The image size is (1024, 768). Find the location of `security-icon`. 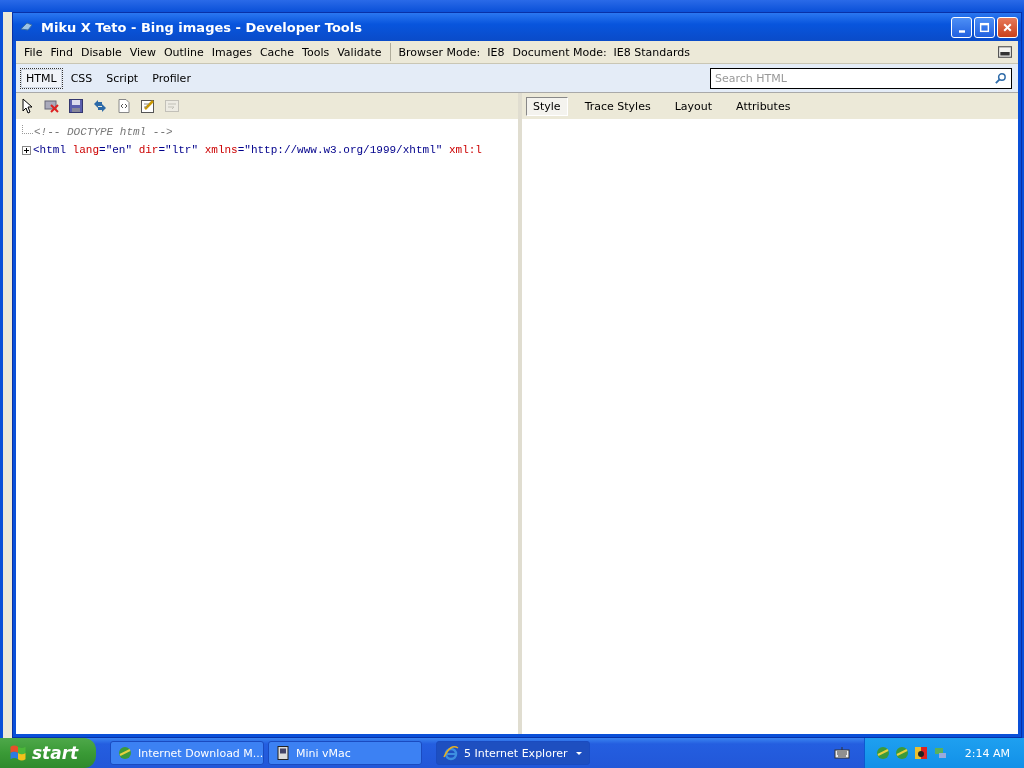

security-icon is located at coordinates (920, 753).